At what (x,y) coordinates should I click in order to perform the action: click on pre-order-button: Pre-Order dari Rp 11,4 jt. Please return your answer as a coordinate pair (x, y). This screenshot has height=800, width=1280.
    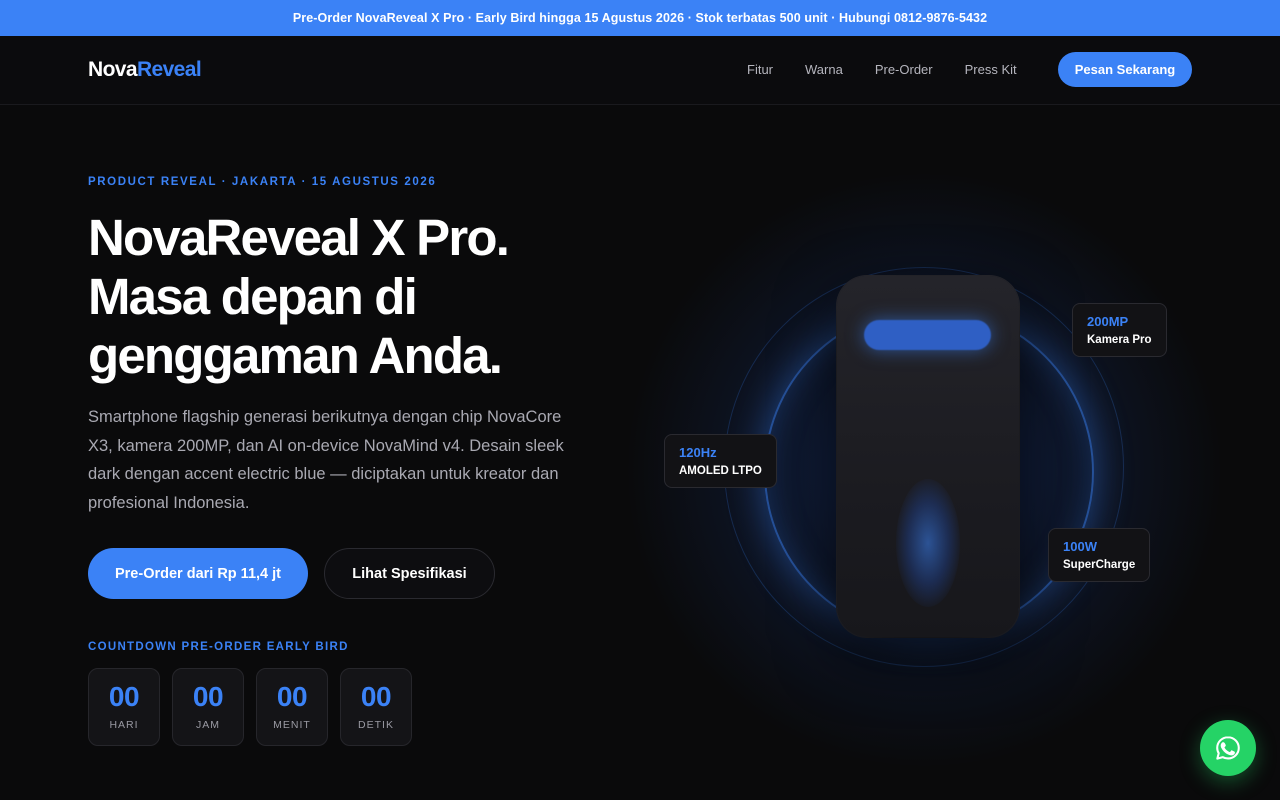
    Looking at the image, I should click on (198, 573).